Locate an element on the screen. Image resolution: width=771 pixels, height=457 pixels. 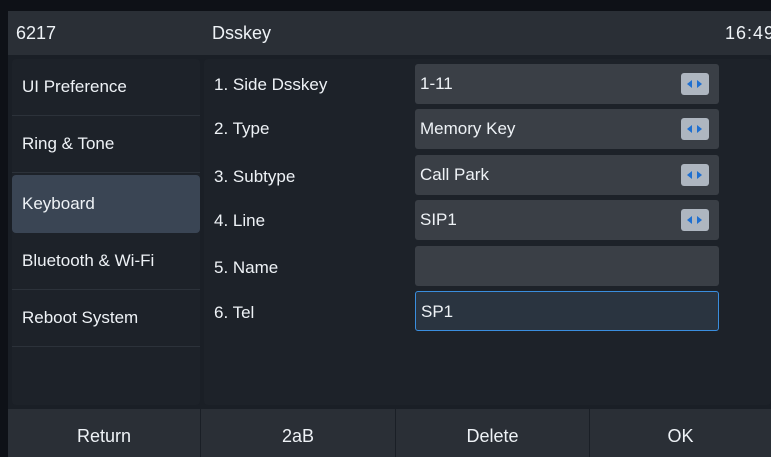
input-mode-softkey: 2aB is located at coordinates (298, 433).